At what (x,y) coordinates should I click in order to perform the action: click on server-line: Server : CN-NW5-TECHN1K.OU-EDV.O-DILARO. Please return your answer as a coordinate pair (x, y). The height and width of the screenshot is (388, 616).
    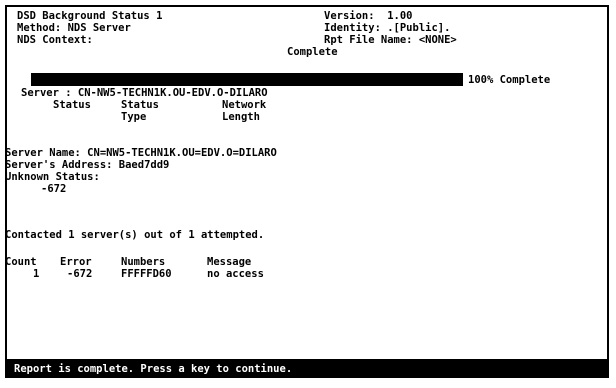
    Looking at the image, I should click on (144, 93).